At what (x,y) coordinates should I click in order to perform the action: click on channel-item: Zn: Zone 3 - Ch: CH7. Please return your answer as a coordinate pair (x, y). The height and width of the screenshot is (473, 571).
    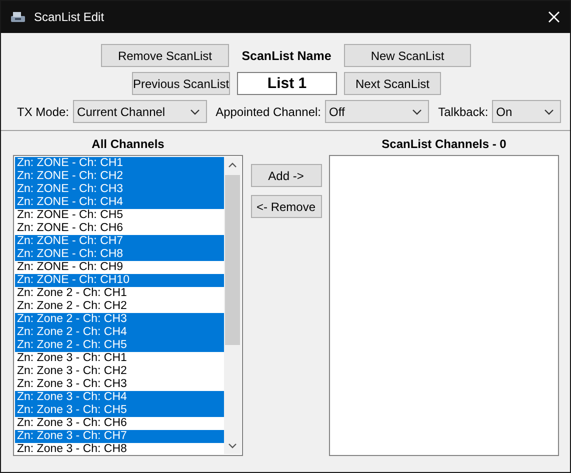
    Looking at the image, I should click on (119, 436).